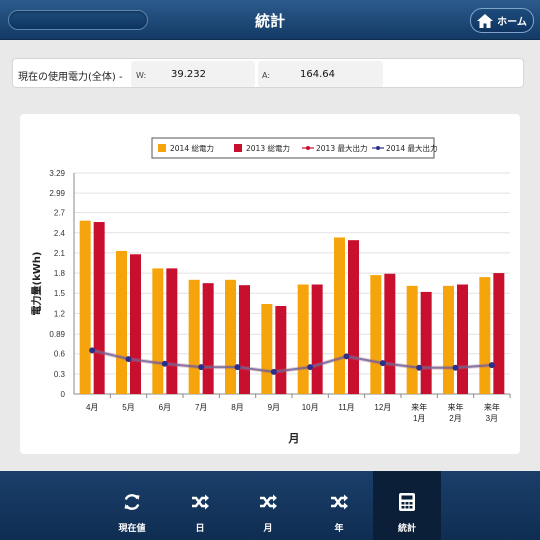  I want to click on tab-month-label: 月, so click(268, 529).